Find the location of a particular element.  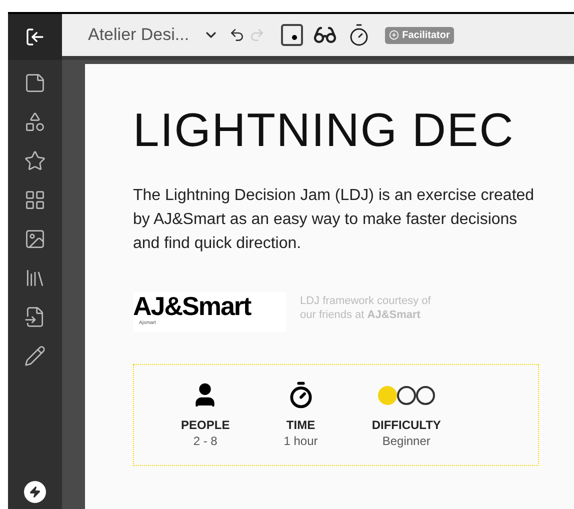

star-icon is located at coordinates (35, 161).